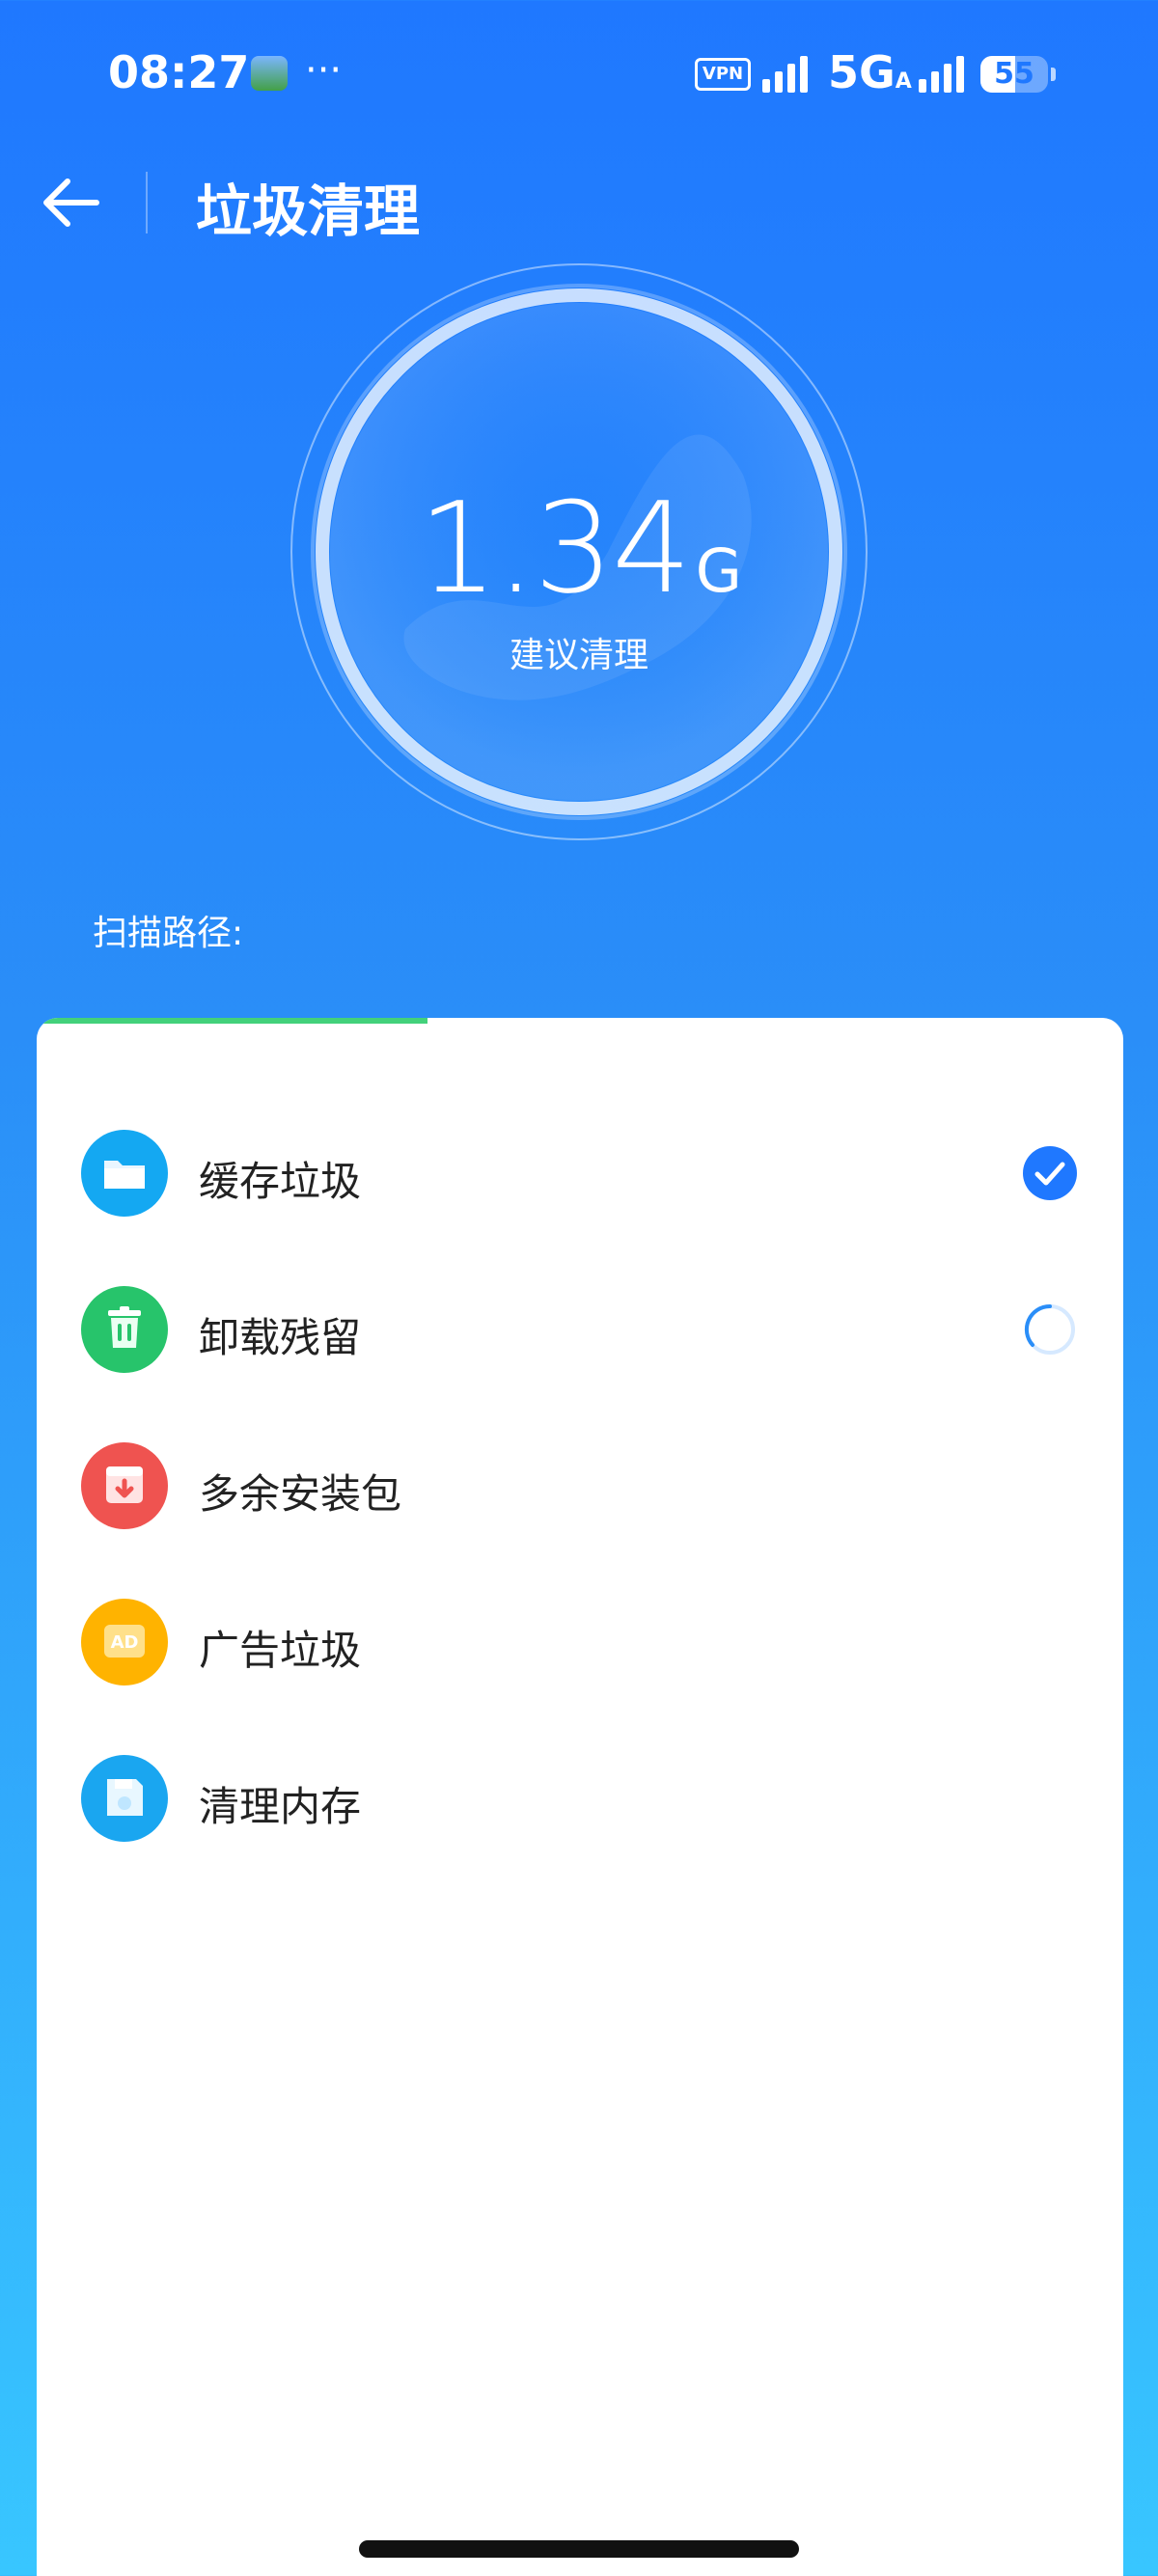  Describe the element at coordinates (308, 211) in the screenshot. I see `page-title: 垃圾清理` at that location.